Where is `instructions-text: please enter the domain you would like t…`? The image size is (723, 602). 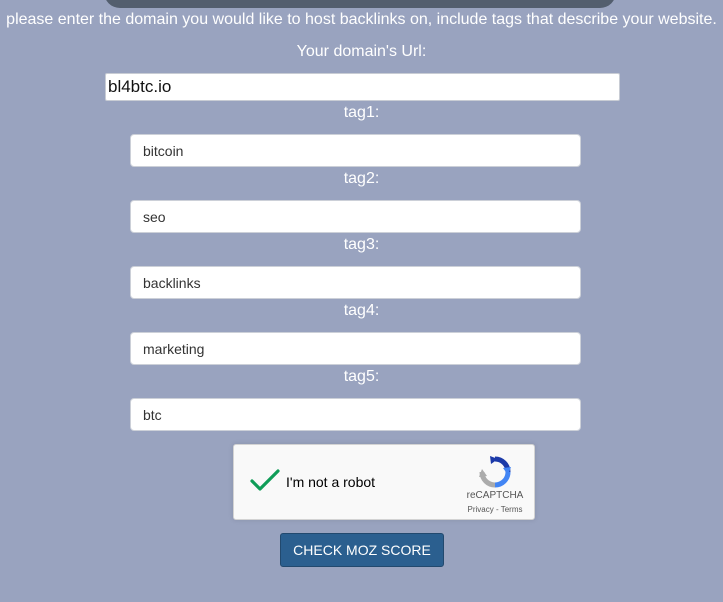
instructions-text: please enter the domain you would like t… is located at coordinates (361, 19).